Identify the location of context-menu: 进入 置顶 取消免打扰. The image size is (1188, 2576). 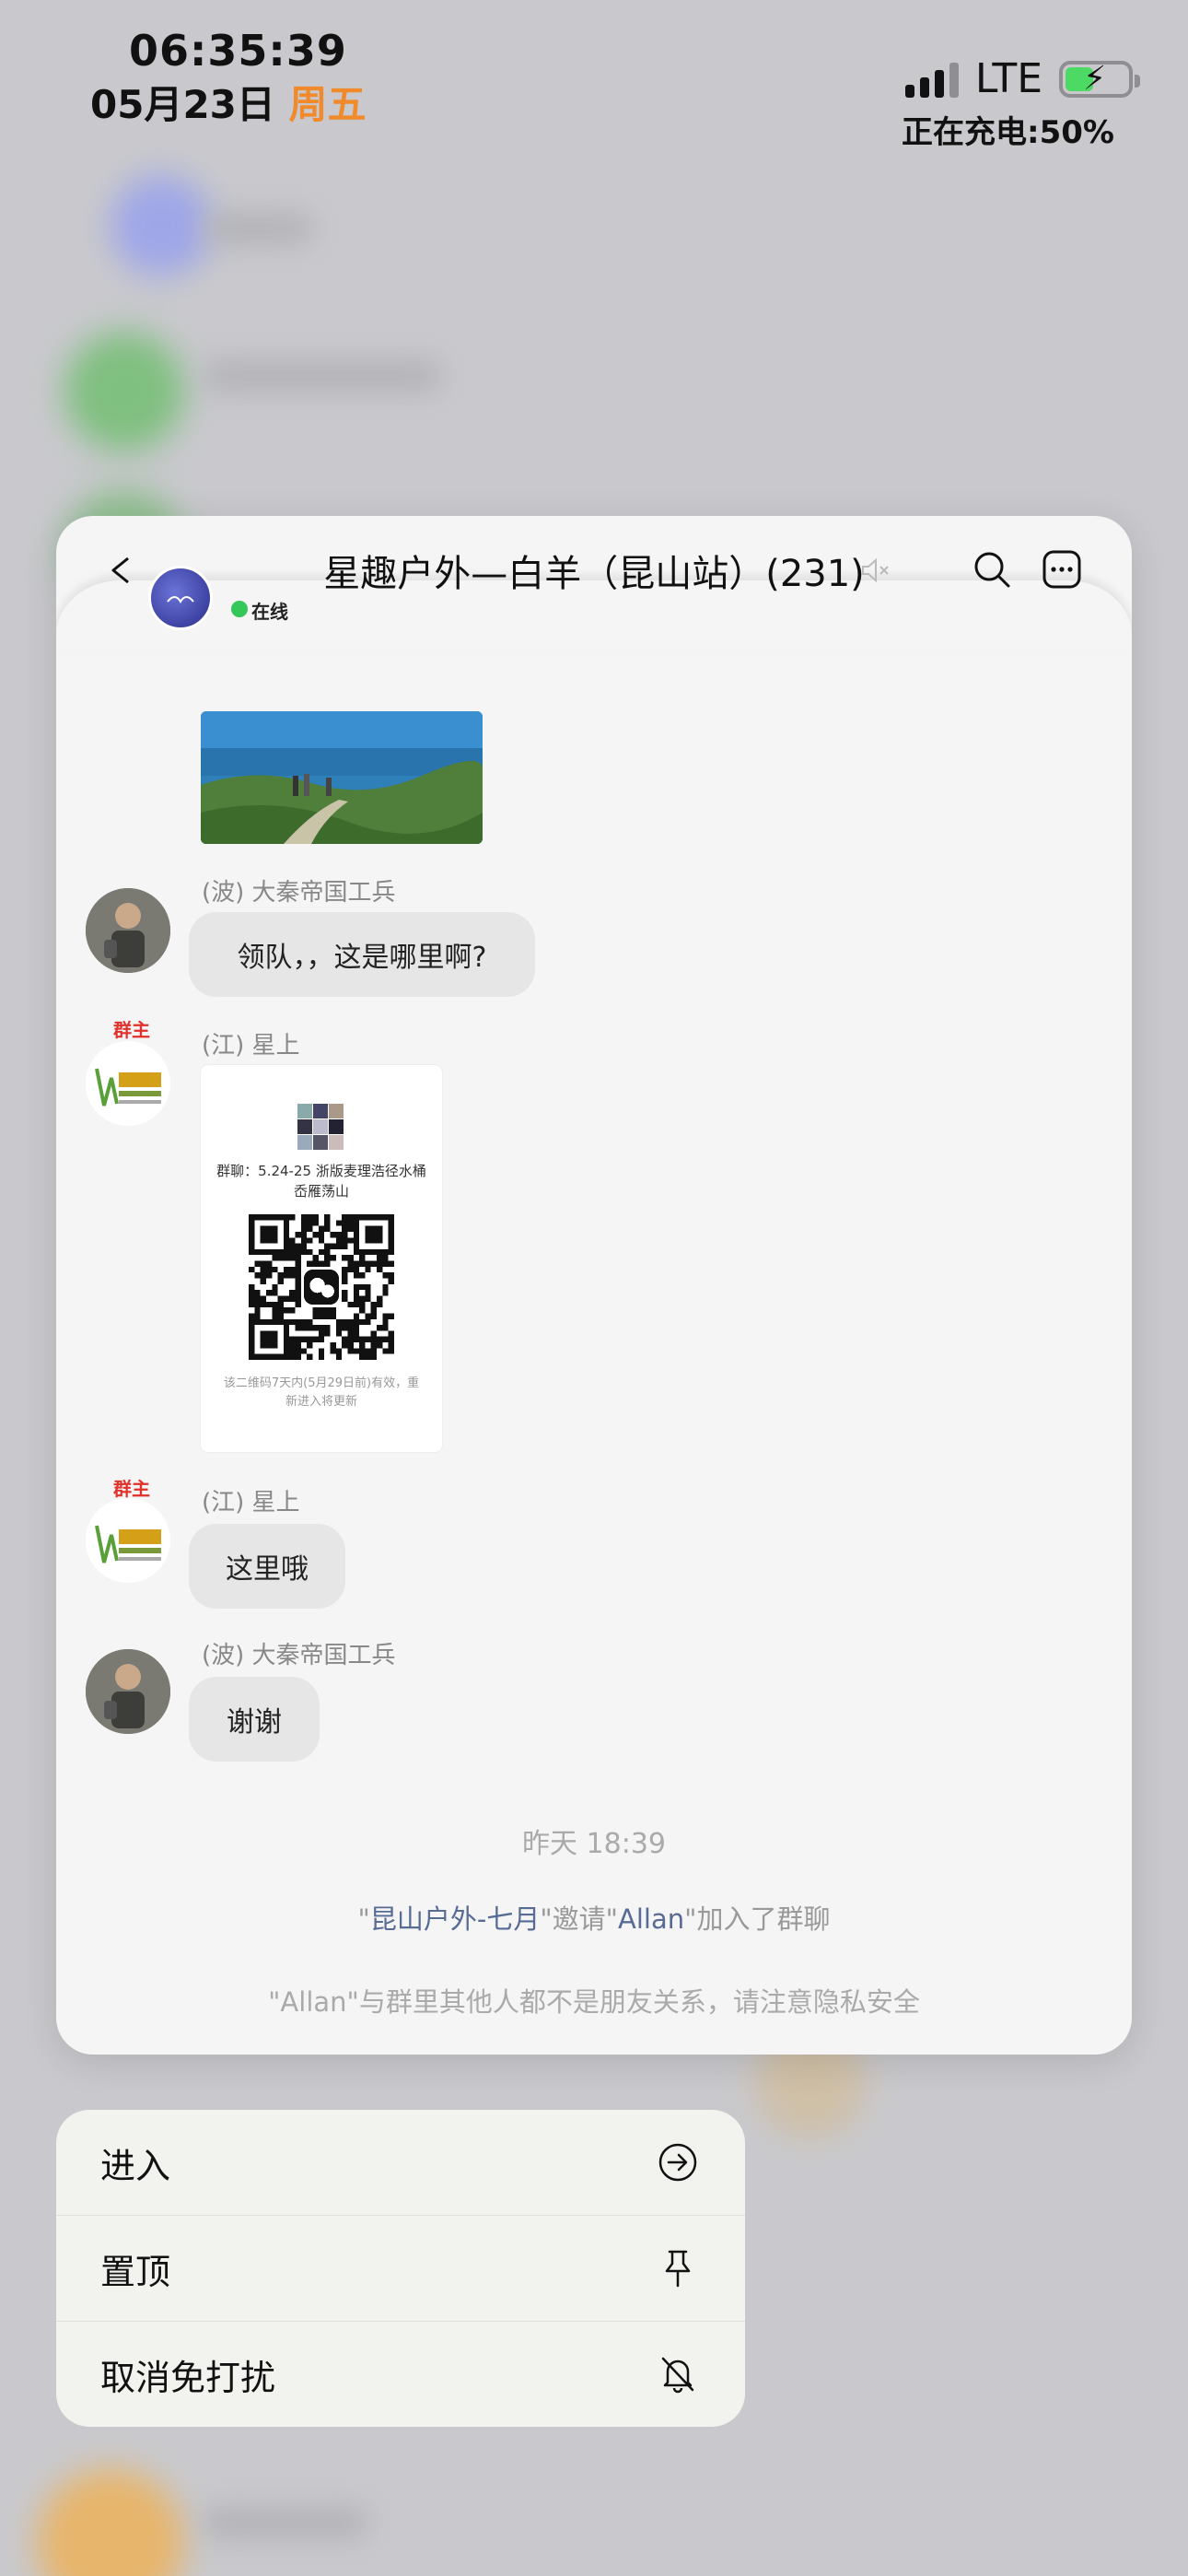
(400, 2268).